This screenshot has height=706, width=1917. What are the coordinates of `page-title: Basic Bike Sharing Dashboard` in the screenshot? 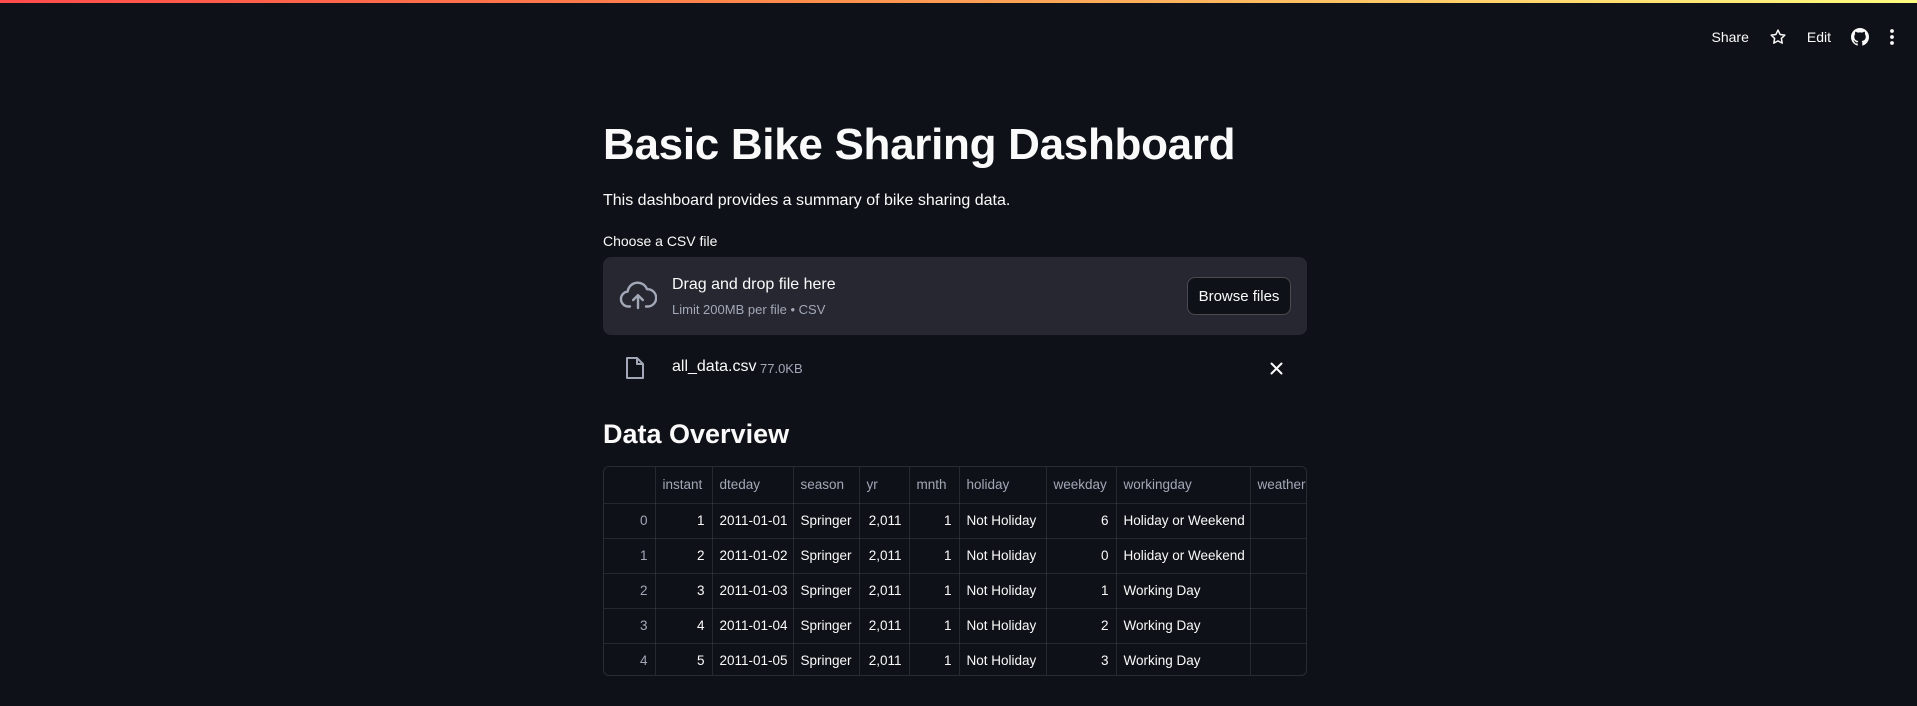 It's located at (919, 144).